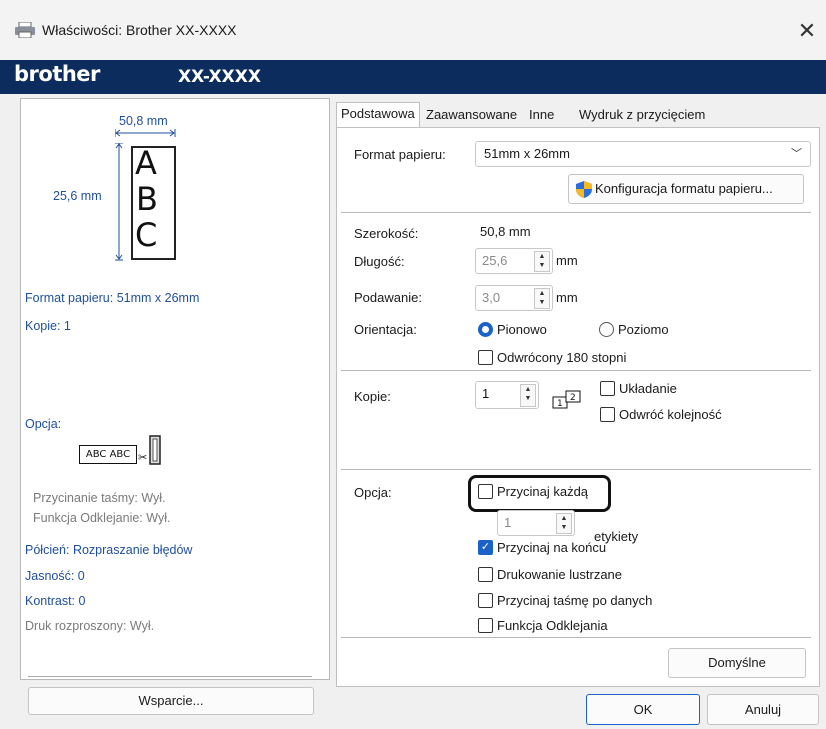 This screenshot has height=729, width=826. Describe the element at coordinates (643, 154) in the screenshot. I see `paper-format-select: 51mm x 26mm ﹀` at that location.